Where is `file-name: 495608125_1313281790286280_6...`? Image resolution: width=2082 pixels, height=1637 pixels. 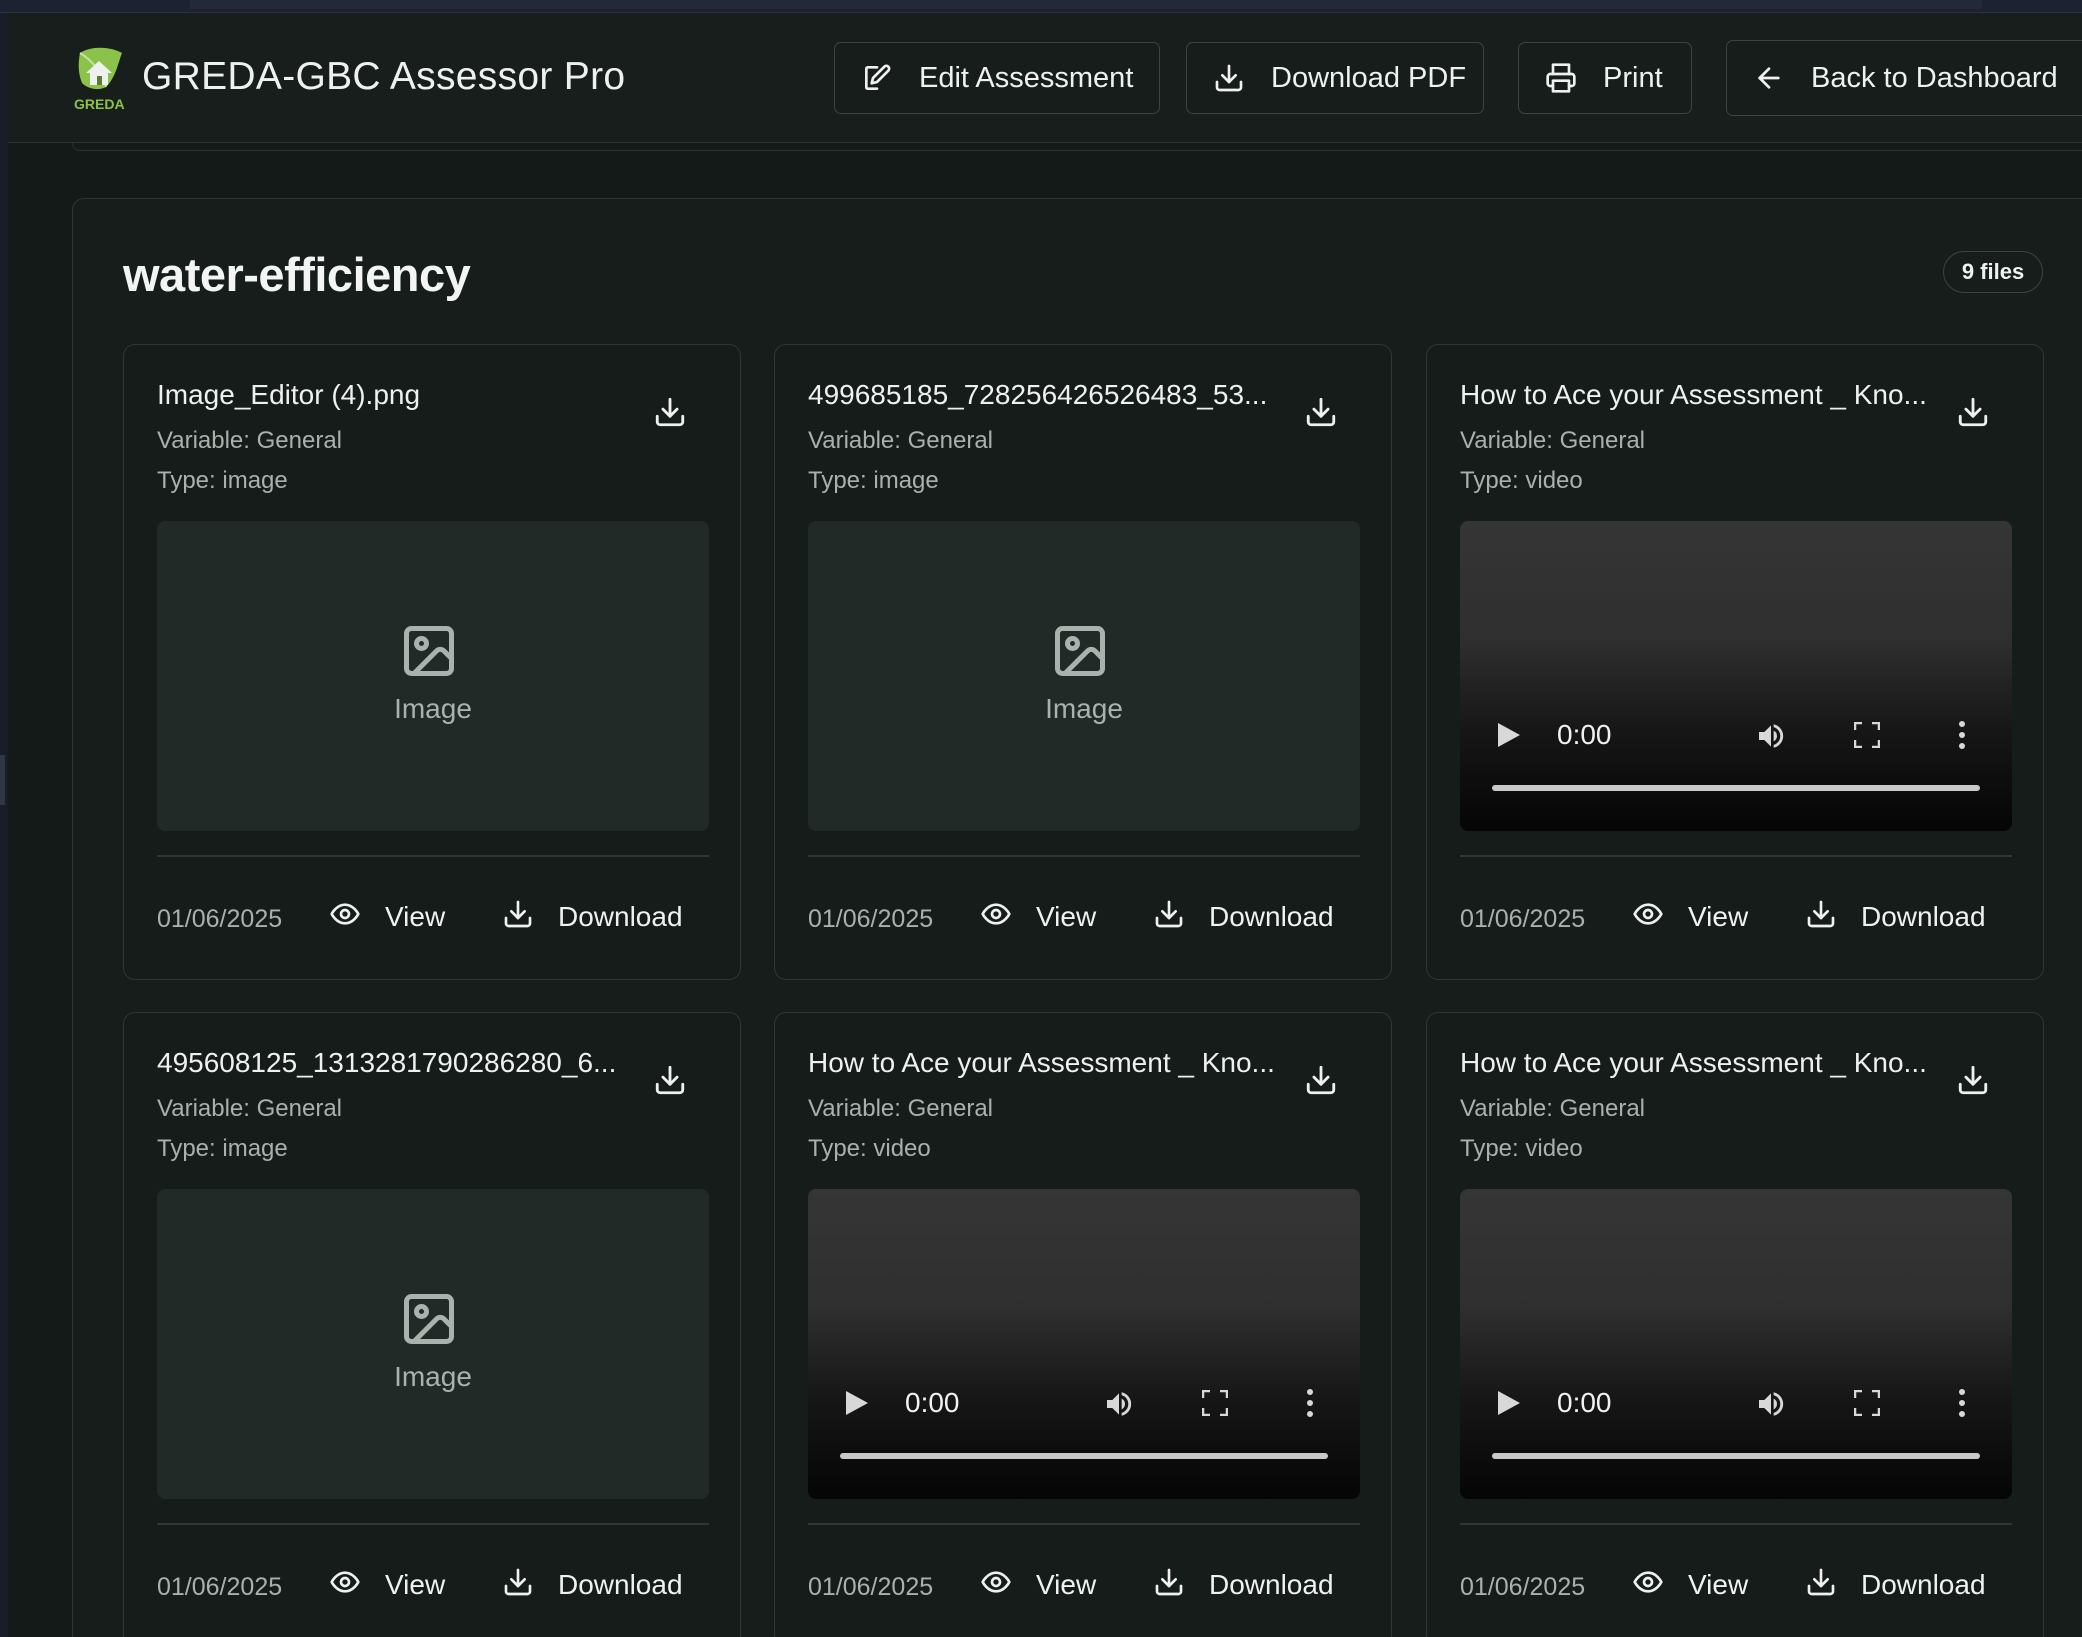 file-name: 495608125_1313281790286280_6... is located at coordinates (387, 1062).